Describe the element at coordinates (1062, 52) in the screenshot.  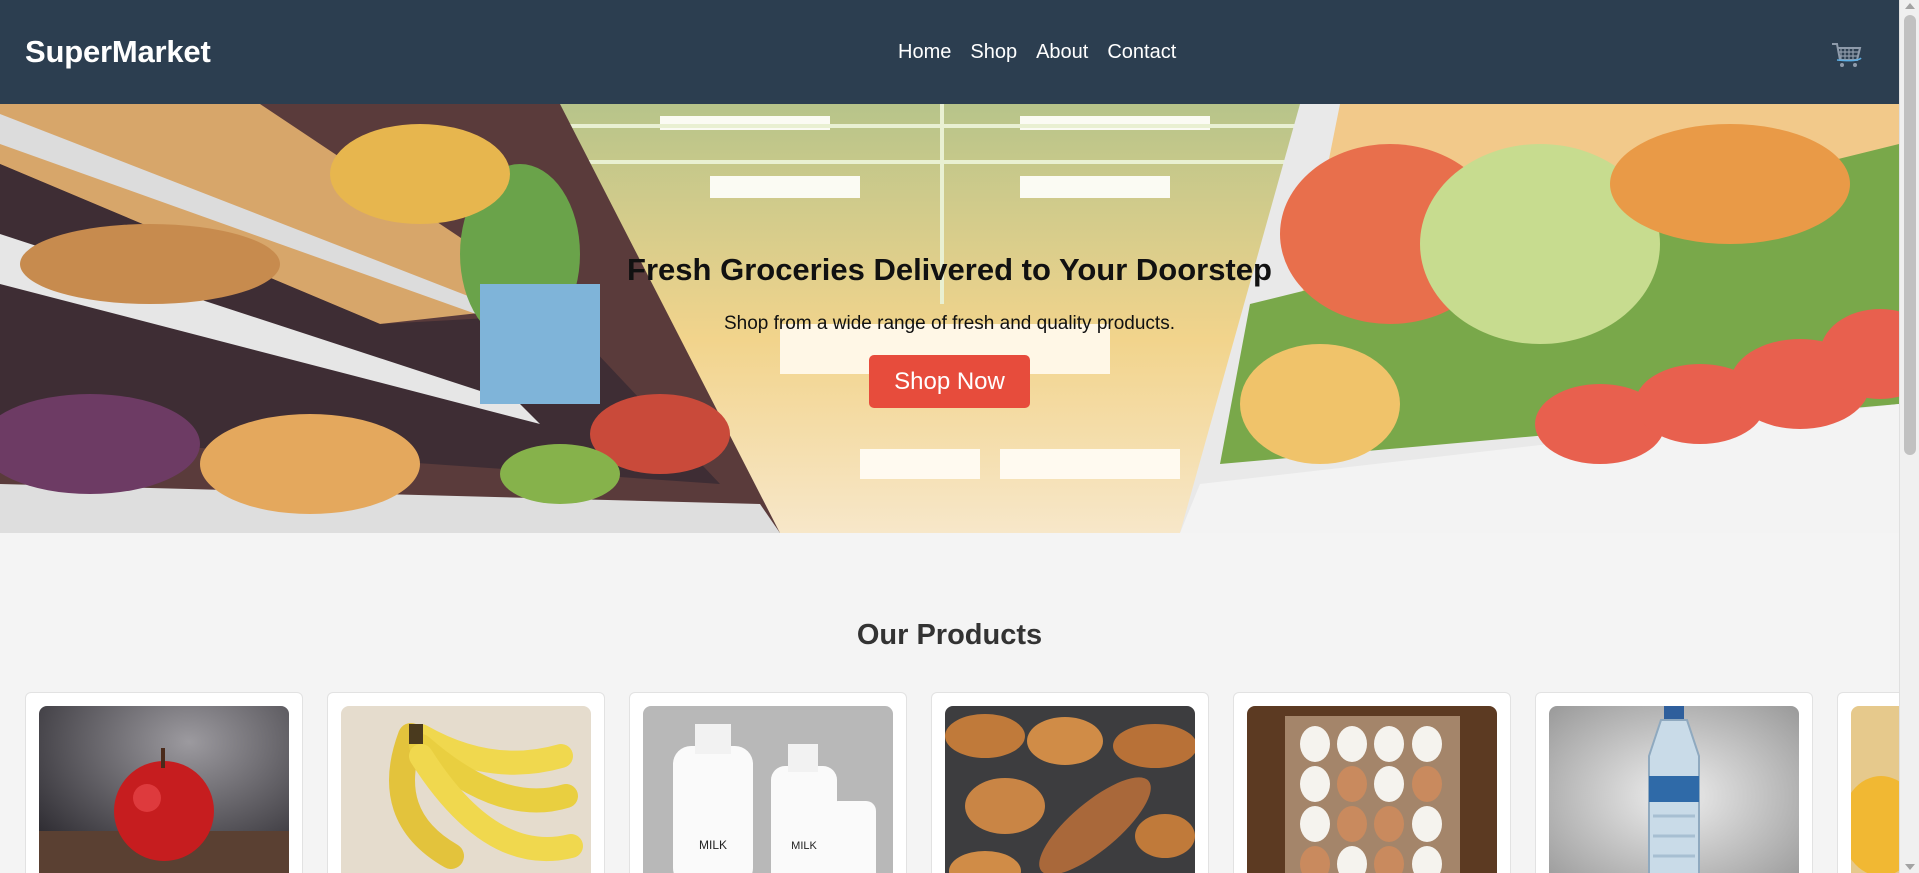
I see `nav-about-link: About` at that location.